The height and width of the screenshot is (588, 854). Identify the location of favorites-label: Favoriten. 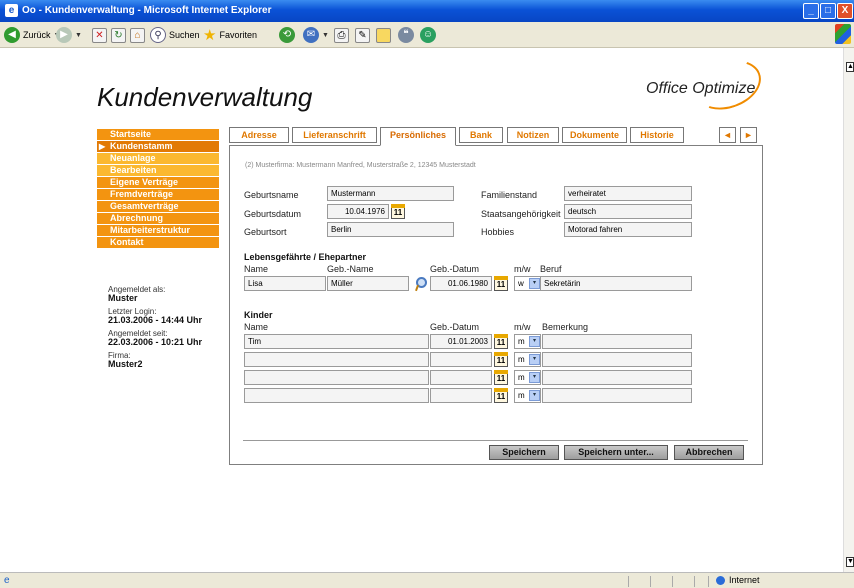
(238, 35).